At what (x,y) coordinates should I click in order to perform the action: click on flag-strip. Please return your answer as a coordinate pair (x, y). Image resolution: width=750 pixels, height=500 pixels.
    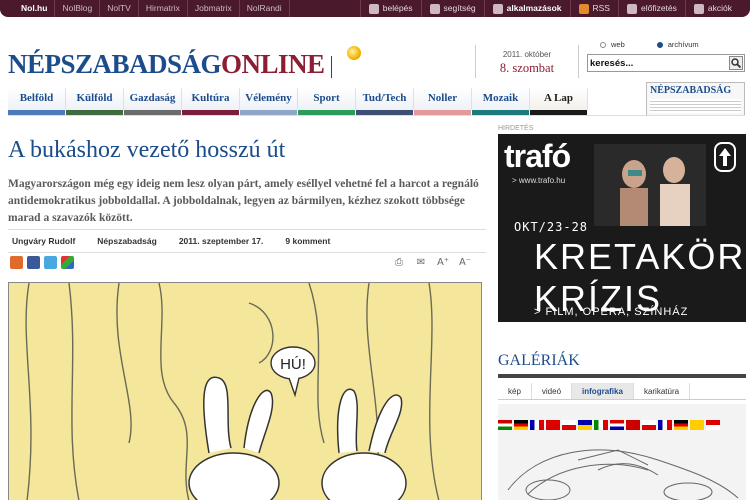
    Looking at the image, I should click on (622, 425).